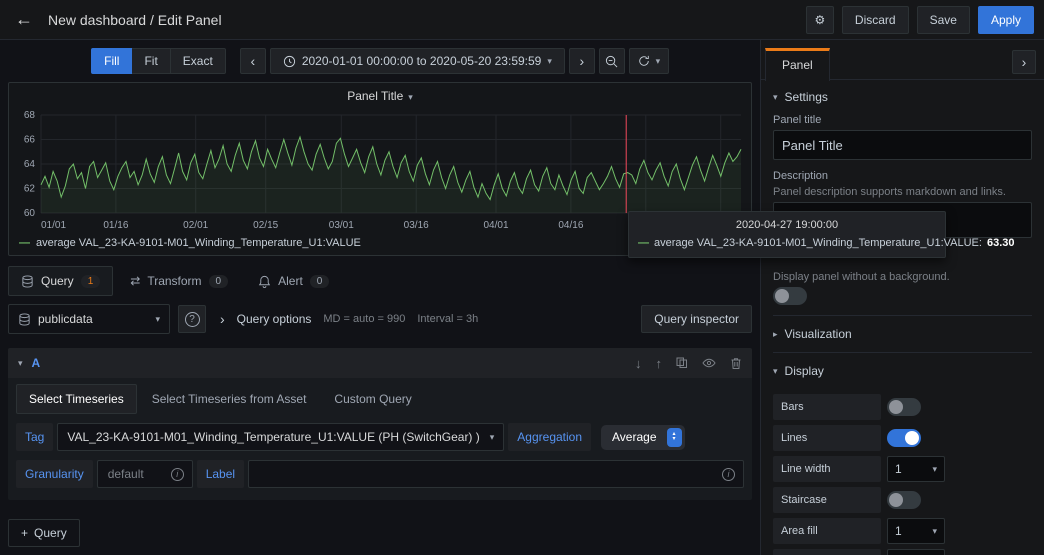 The height and width of the screenshot is (555, 1044). I want to click on tab-panel: Panel, so click(797, 64).